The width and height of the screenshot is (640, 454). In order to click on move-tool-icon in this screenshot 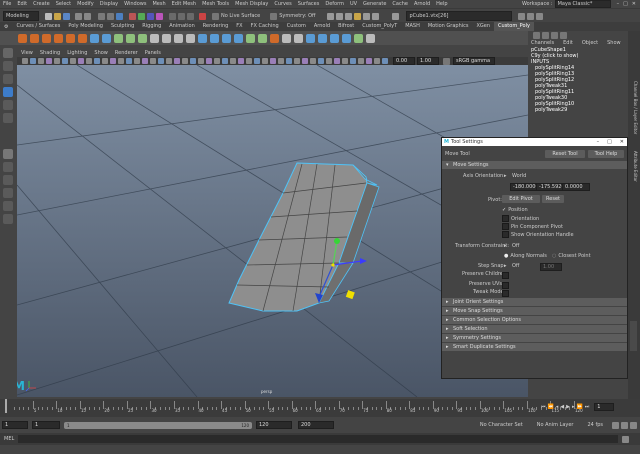, I will do `click(8, 92)`.